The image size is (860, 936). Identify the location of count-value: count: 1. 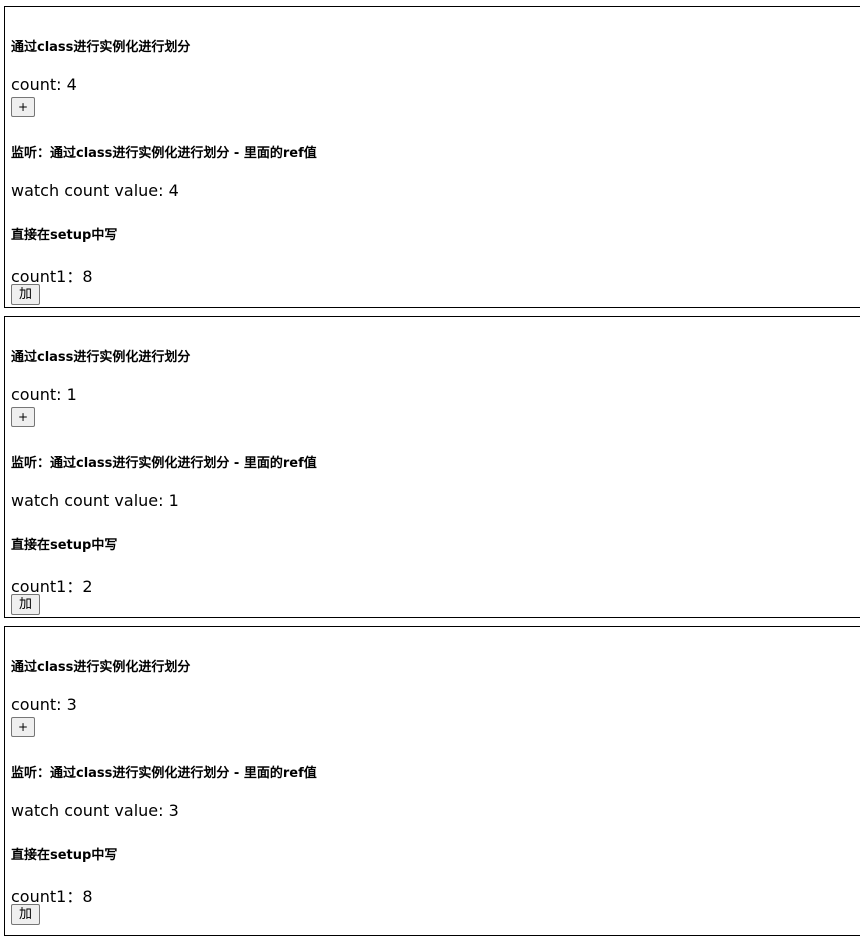
(44, 394).